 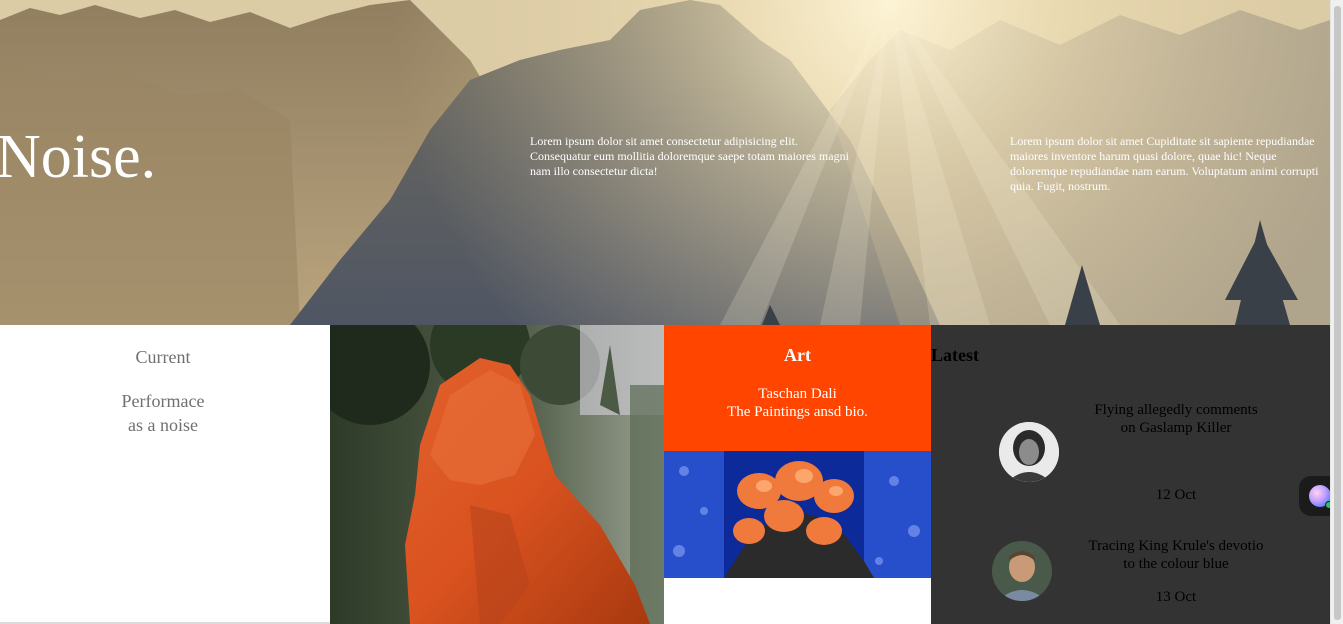 I want to click on latest-item-date: 13 Oct, so click(x=1176, y=597).